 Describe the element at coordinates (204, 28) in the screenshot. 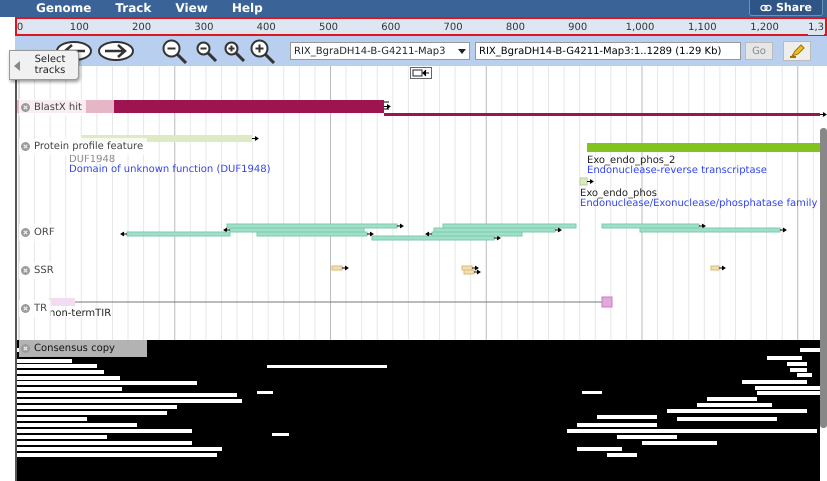

I see `ruler-tick-label: 300` at that location.